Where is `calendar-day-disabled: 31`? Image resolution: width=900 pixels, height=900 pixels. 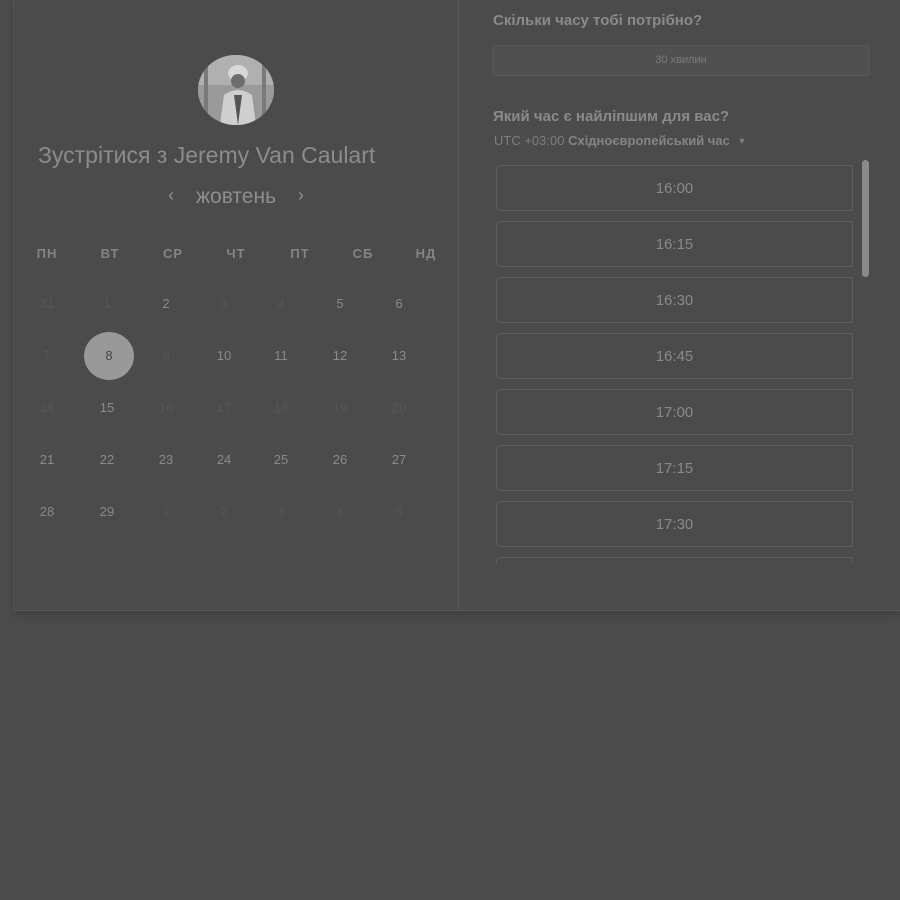 calendar-day-disabled: 31 is located at coordinates (47, 303).